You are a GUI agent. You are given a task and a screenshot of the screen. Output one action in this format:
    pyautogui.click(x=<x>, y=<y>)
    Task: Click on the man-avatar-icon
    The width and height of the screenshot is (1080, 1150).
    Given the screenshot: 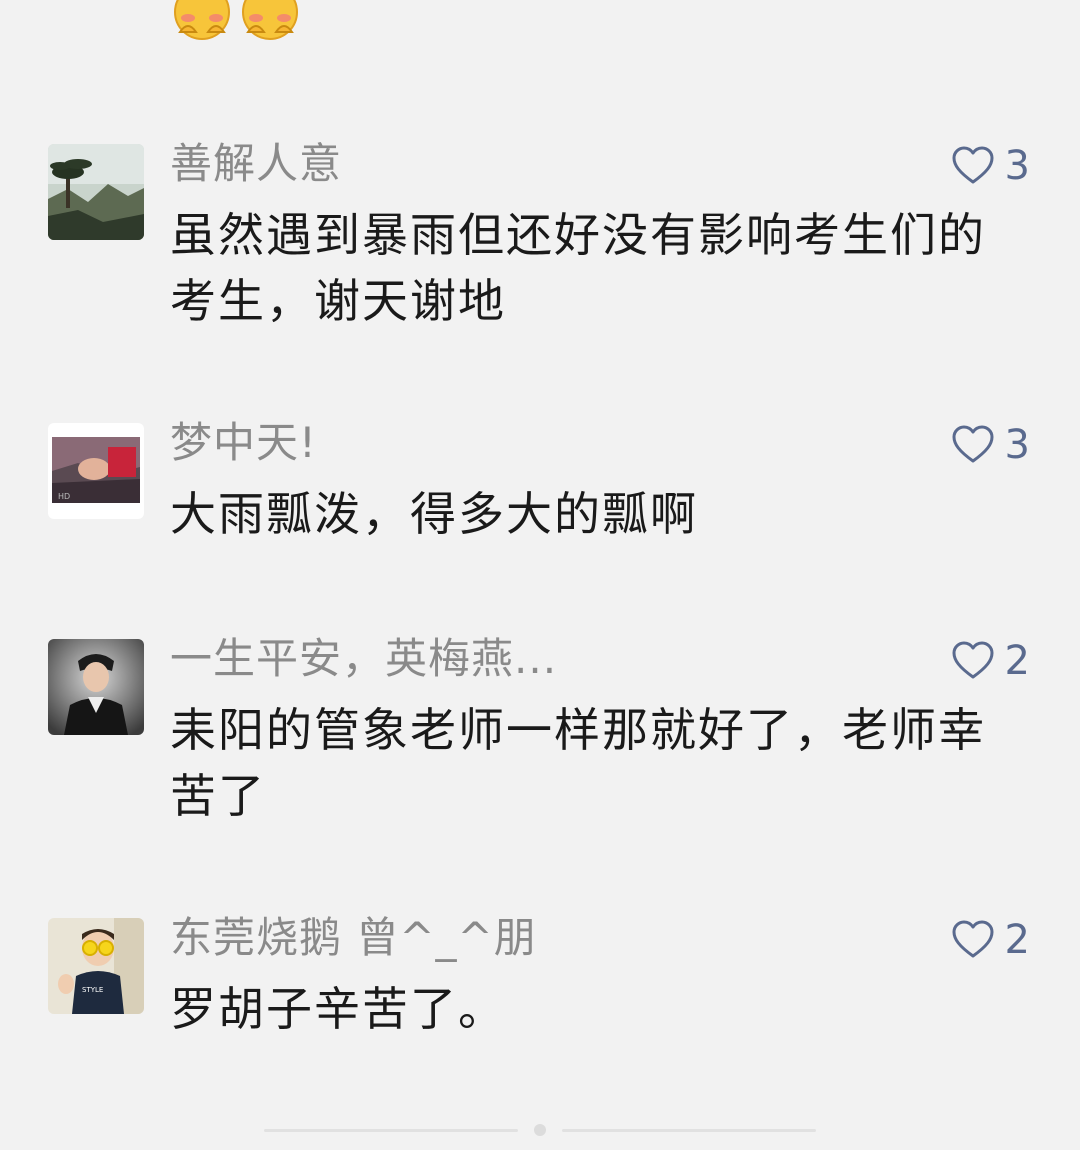 What is the action you would take?
    pyautogui.click(x=96, y=687)
    